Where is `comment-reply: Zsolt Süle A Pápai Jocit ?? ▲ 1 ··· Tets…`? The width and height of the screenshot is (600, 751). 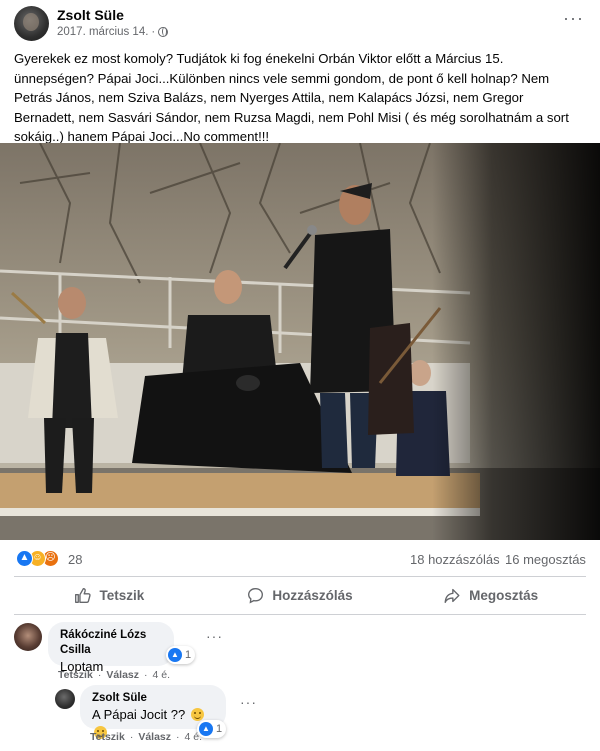 comment-reply: Zsolt Süle A Pápai Jocit ?? ▲ 1 ··· Tets… is located at coordinates (300, 716).